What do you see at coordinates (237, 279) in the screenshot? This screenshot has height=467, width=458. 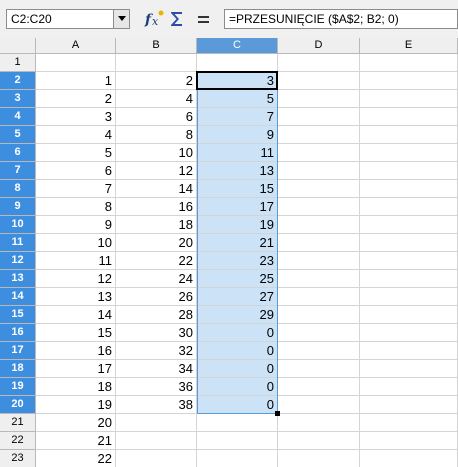 I see `cell-c13: 25` at bounding box center [237, 279].